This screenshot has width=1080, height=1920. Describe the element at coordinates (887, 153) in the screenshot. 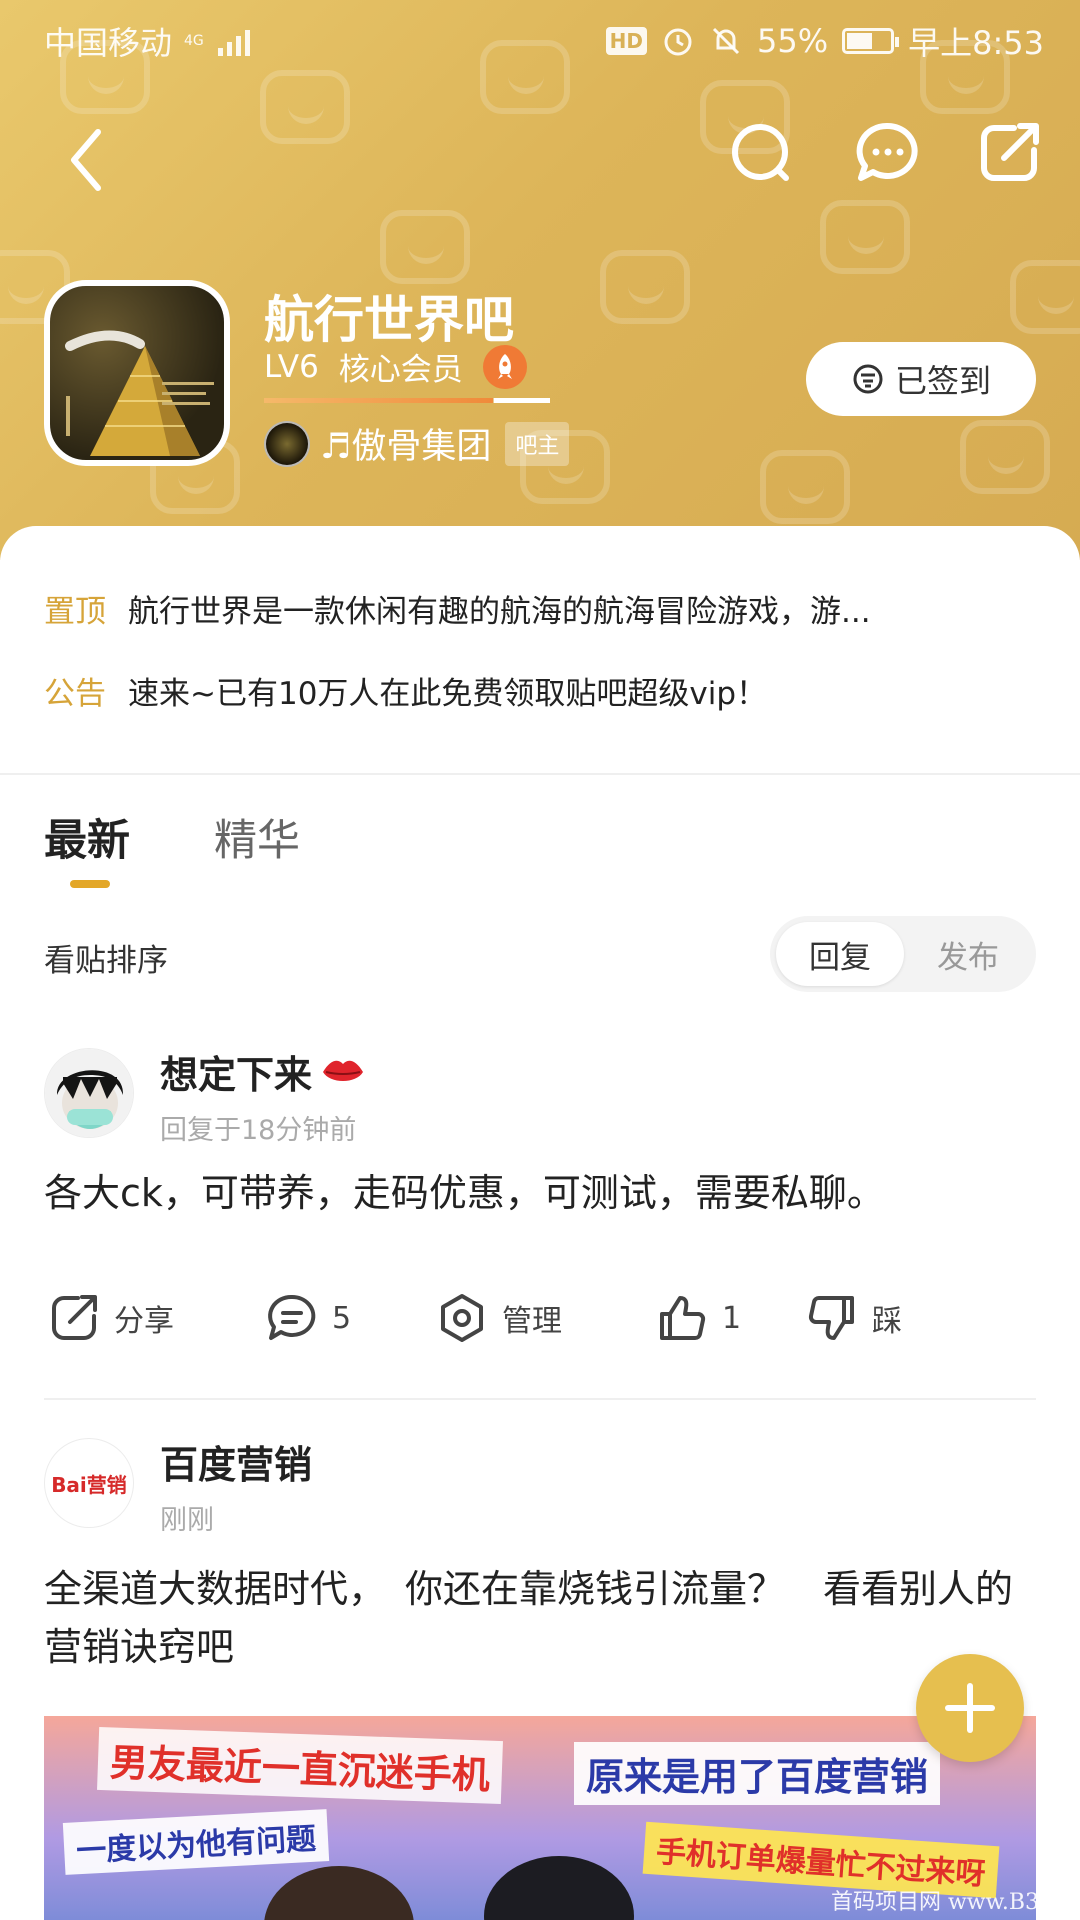

I see `message-icon` at that location.